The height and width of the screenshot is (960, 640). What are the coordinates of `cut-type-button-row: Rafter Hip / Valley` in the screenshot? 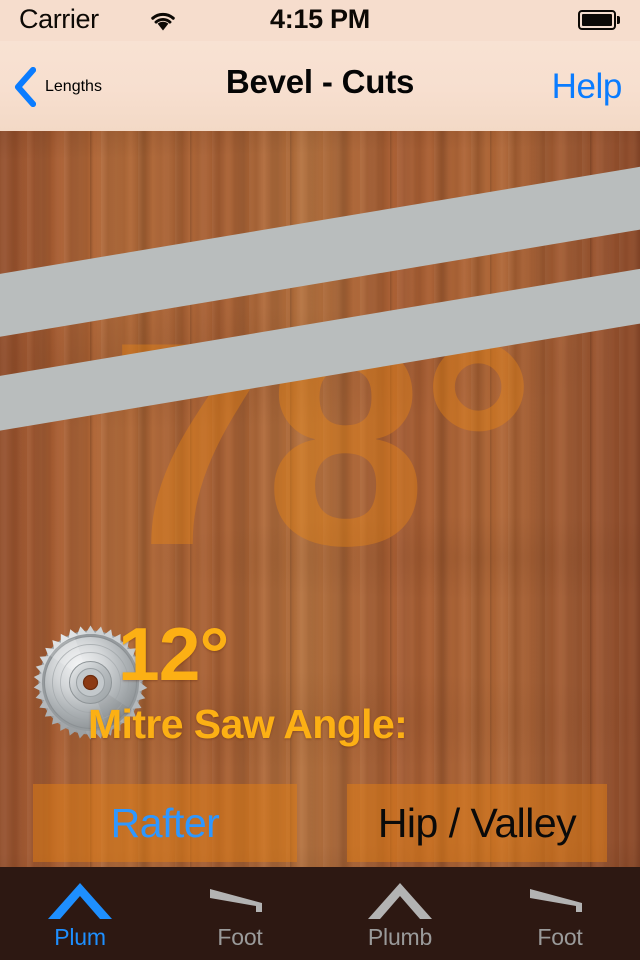 It's located at (320, 823).